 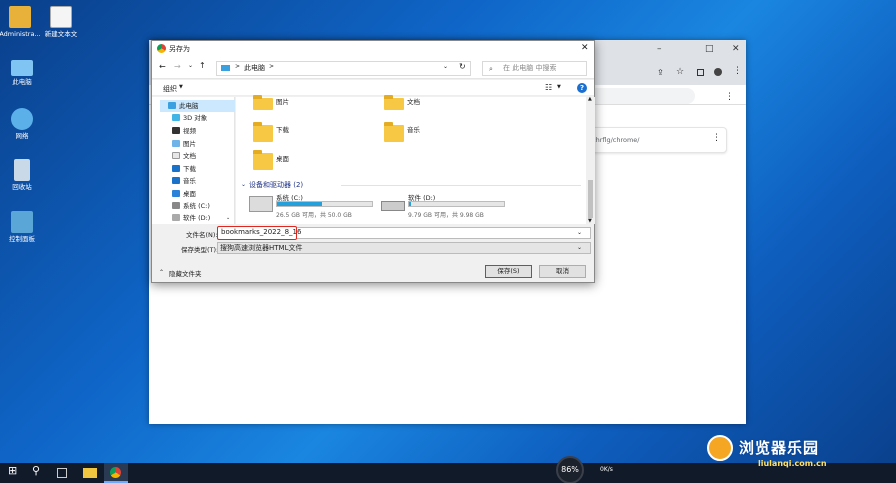 I want to click on folder-documents-label: 文档, so click(x=413, y=101).